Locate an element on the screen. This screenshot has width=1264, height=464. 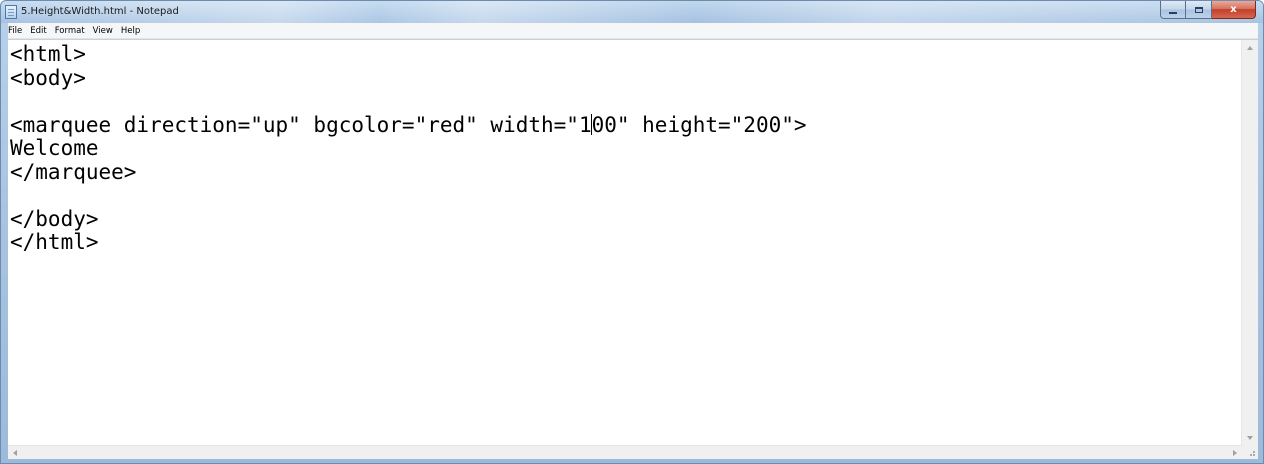
maximize-button is located at coordinates (1199, 10).